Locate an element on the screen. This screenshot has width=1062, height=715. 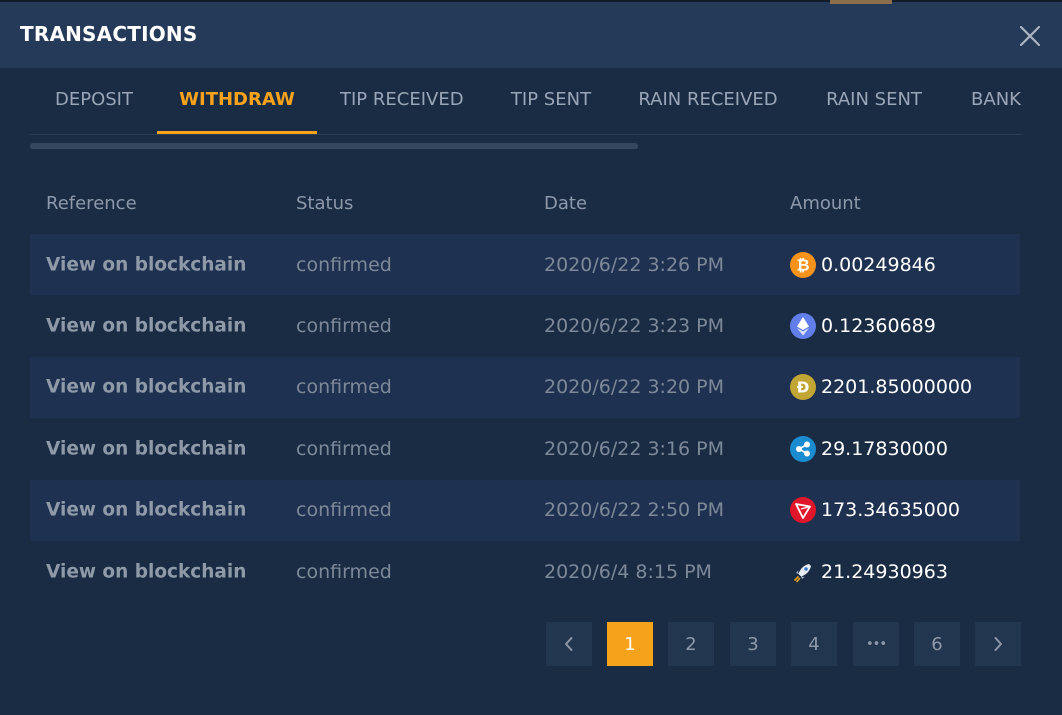
modal-title: TRANSACTIONS is located at coordinates (109, 34).